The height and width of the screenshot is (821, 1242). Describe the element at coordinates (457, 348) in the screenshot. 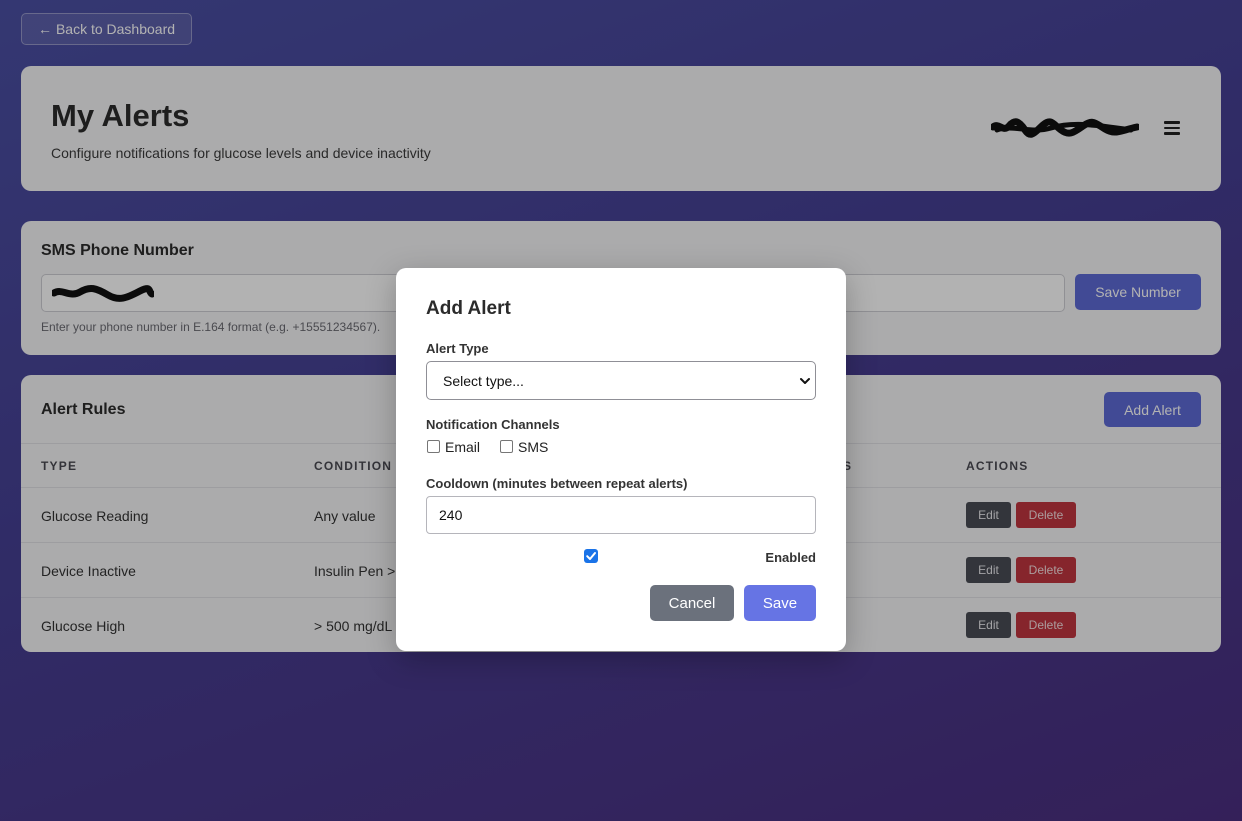

I see `alert-type-label: Alert Type` at that location.